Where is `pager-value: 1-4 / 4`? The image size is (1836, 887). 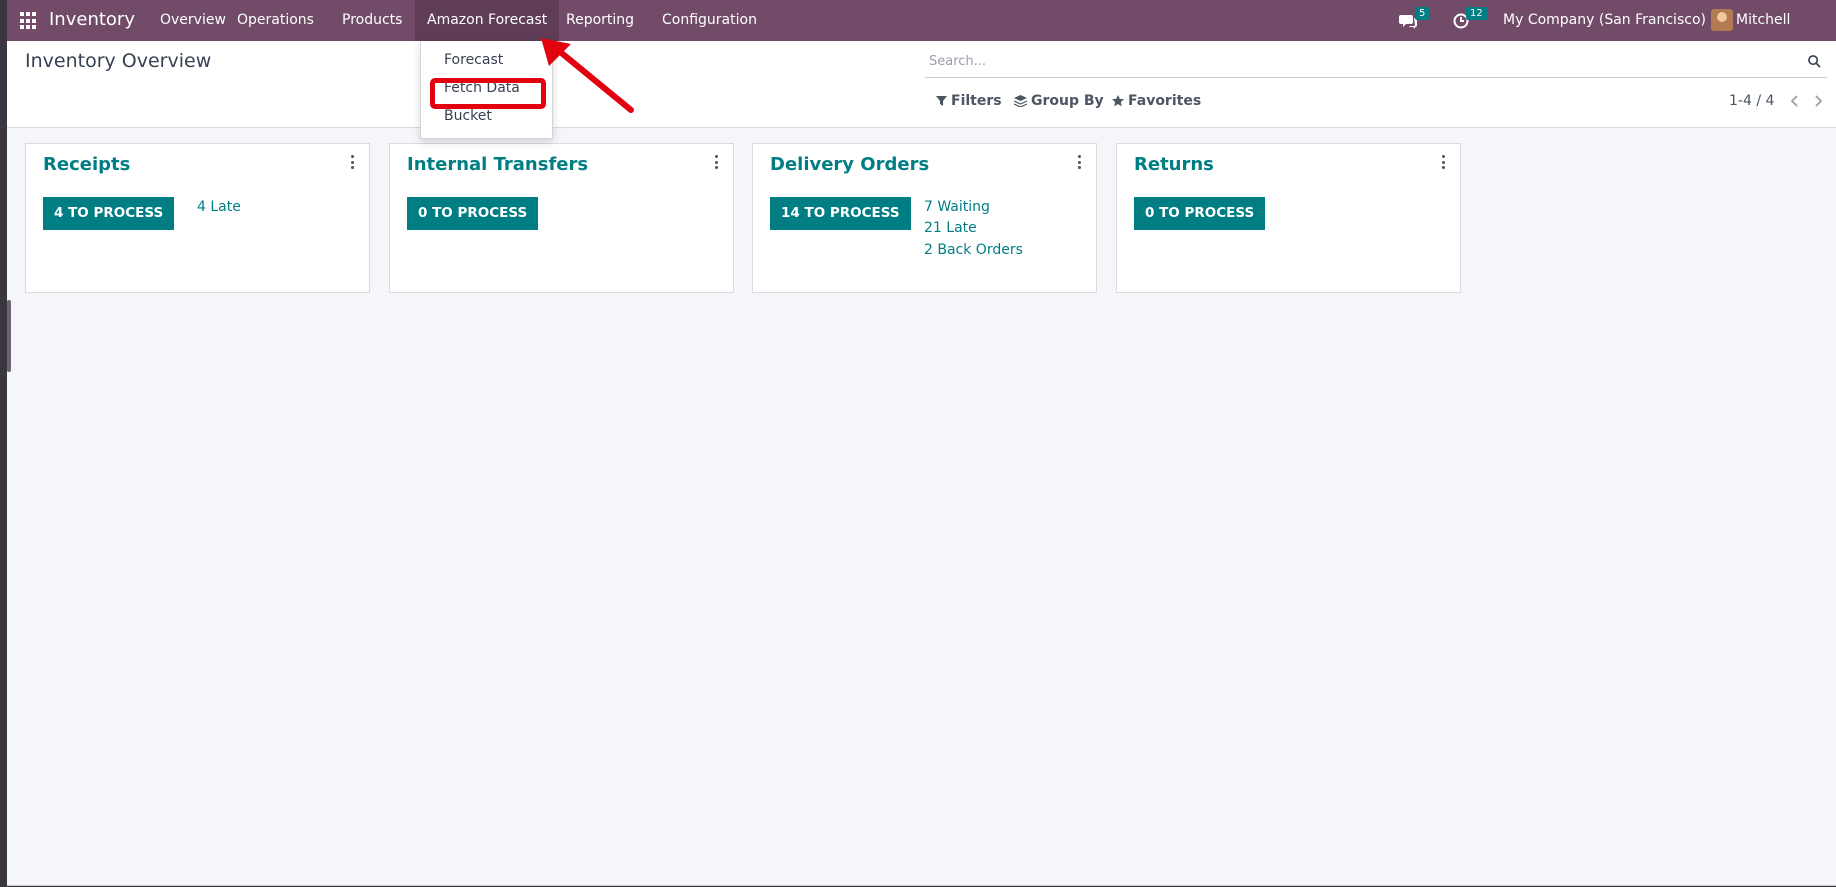
pager-value: 1-4 / 4 is located at coordinates (1752, 101).